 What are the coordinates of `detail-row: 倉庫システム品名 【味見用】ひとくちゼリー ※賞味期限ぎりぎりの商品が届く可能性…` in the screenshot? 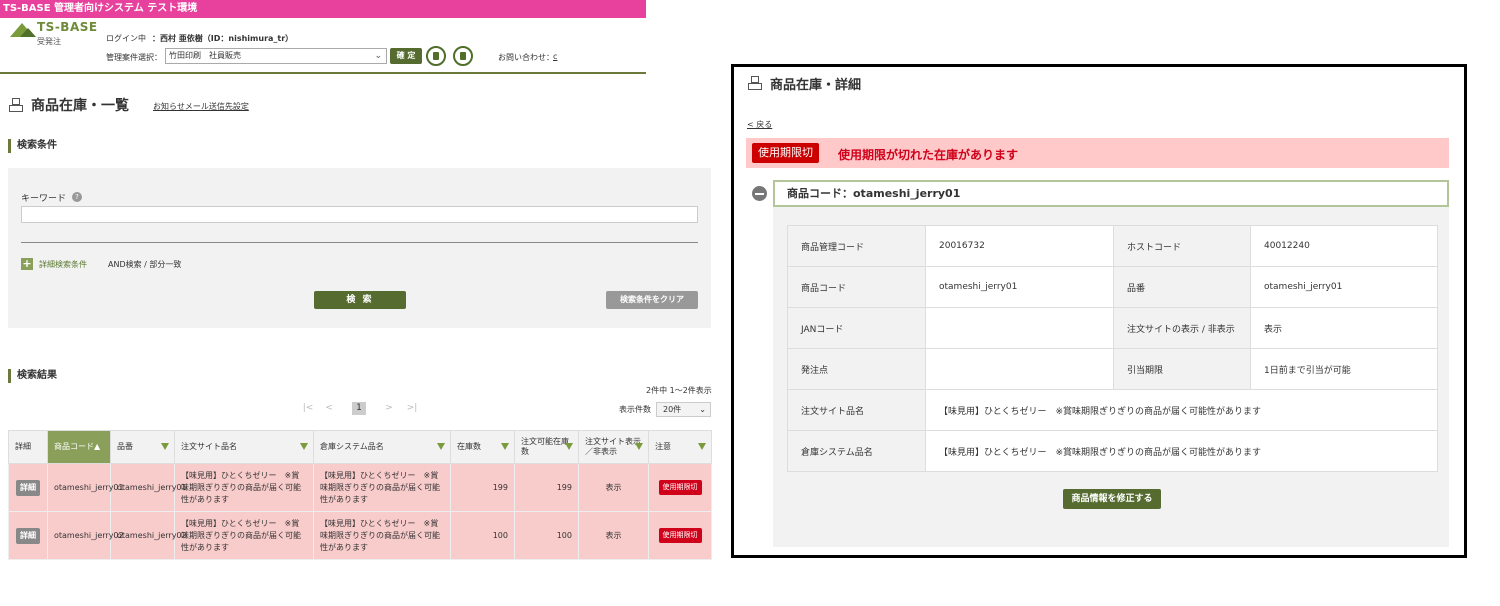 It's located at (1112, 451).